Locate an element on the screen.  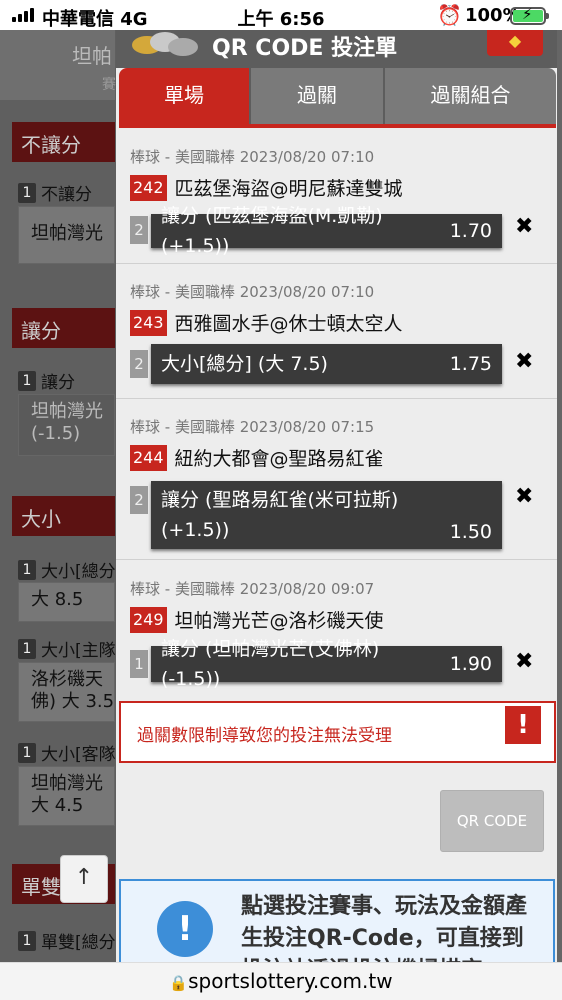
qr-code-button: QR CODE is located at coordinates (492, 821).